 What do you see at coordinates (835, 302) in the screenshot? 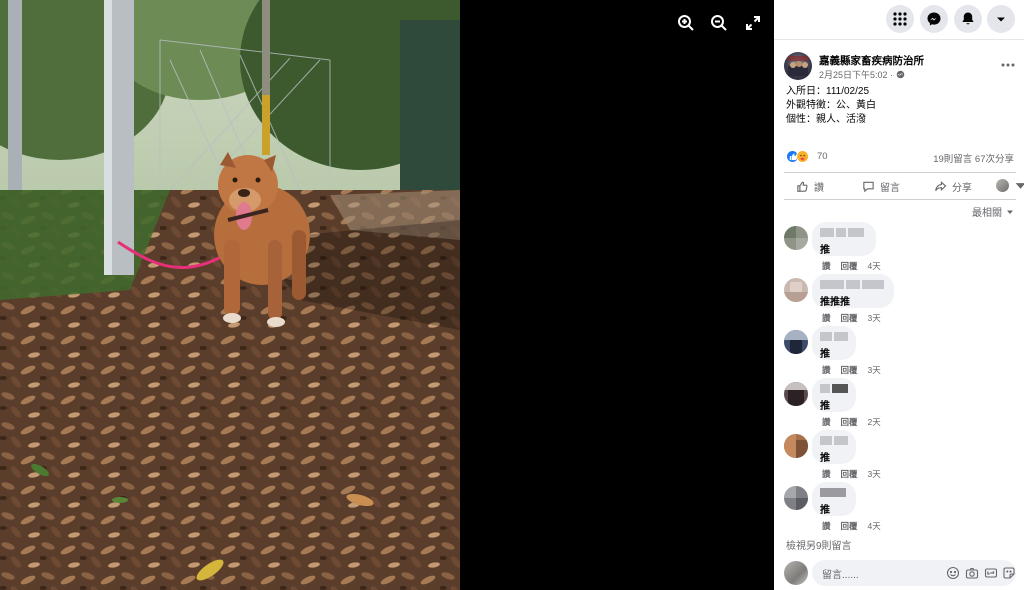
I see `comment-text: 推推推` at bounding box center [835, 302].